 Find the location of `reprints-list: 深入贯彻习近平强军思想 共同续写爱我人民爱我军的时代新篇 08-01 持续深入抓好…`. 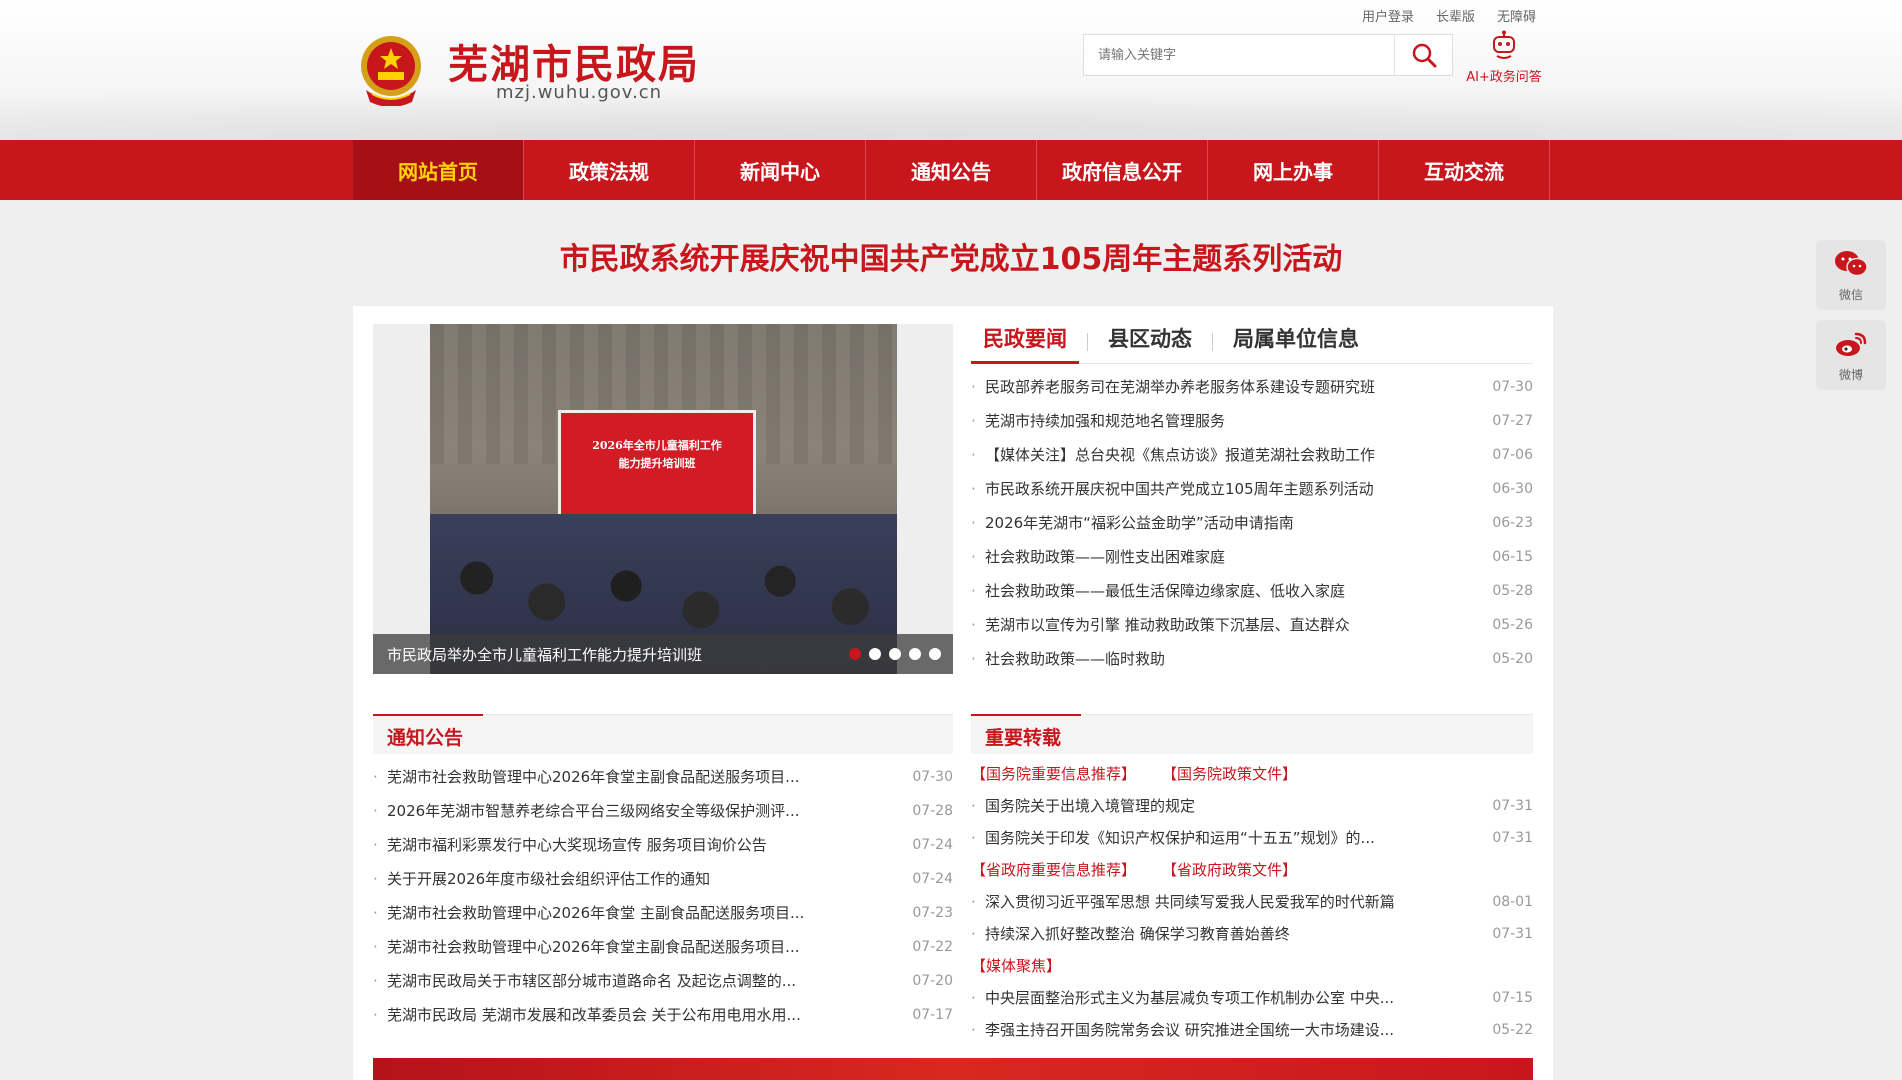

reprints-list: 深入贯彻习近平强军思想 共同续写爱我人民爱我军的时代新篇 08-01 持续深入抓好… is located at coordinates (1252, 918).